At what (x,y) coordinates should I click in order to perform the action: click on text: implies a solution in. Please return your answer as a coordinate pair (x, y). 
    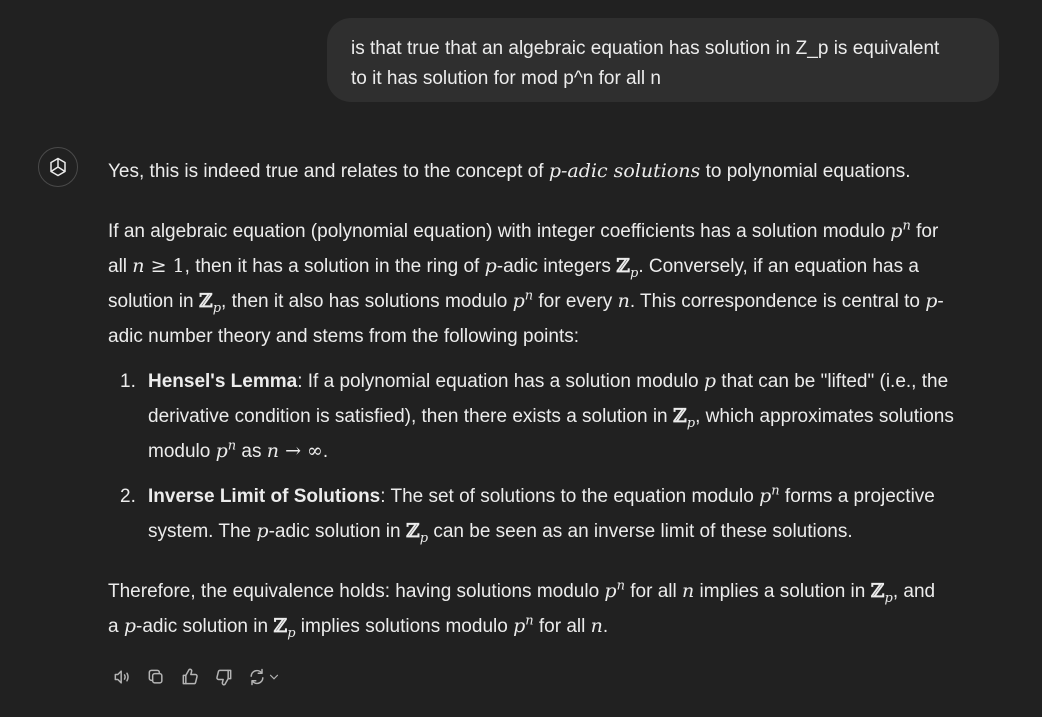
    Looking at the image, I should click on (782, 591).